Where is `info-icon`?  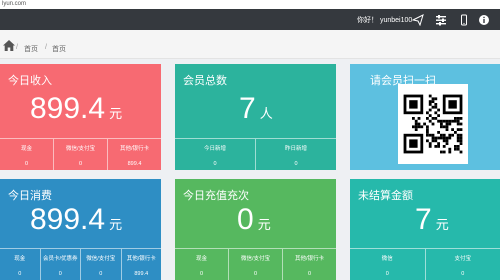
info-icon is located at coordinates (484, 19).